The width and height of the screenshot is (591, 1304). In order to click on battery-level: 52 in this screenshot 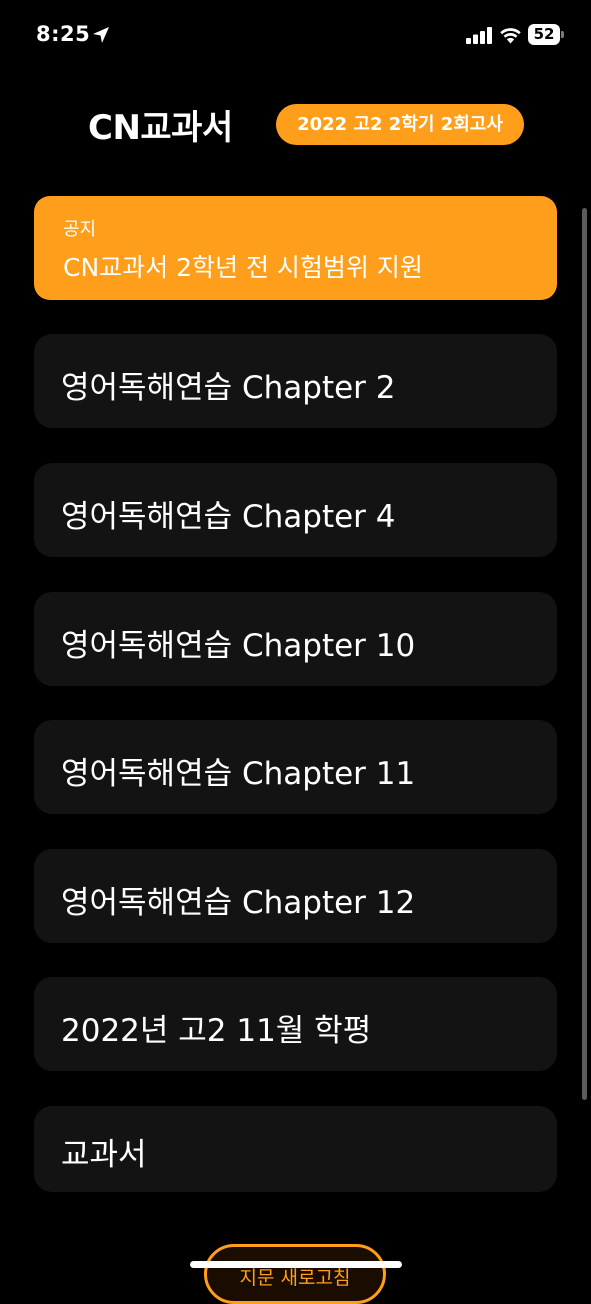, I will do `click(544, 34)`.